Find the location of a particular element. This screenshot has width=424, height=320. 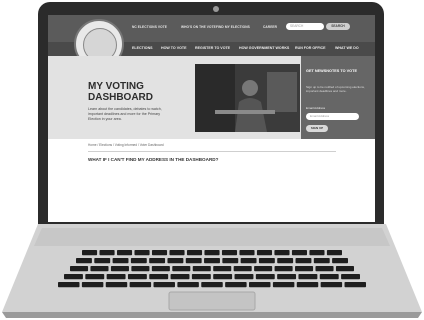

top-link-find-elections: FIND MY ELECTIONS is located at coordinates (233, 27).